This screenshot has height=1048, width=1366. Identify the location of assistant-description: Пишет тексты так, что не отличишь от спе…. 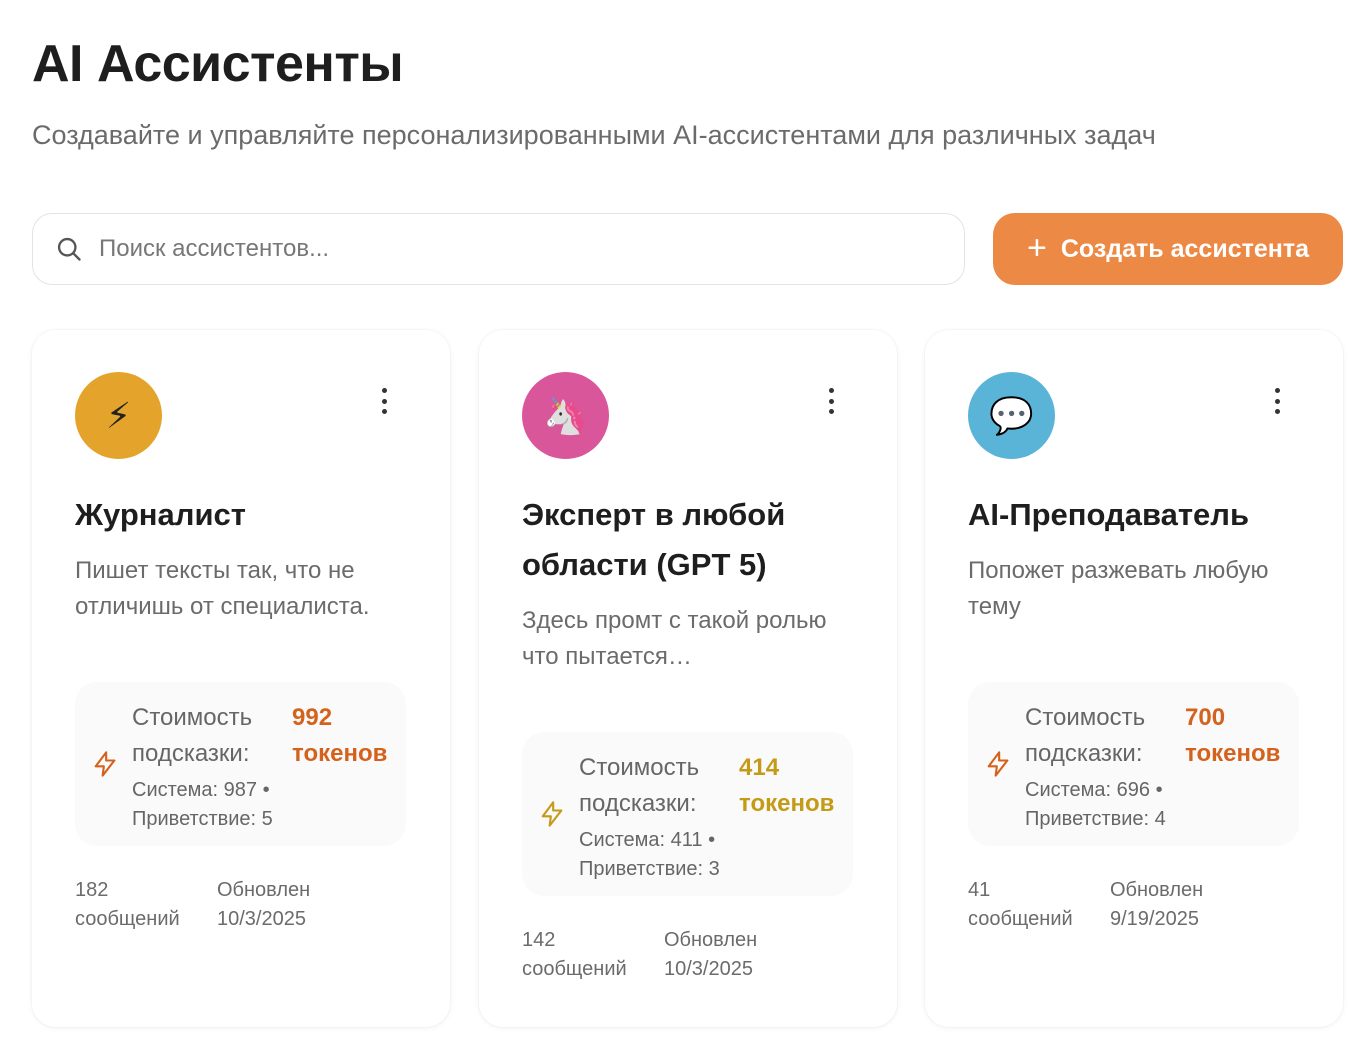
(222, 588).